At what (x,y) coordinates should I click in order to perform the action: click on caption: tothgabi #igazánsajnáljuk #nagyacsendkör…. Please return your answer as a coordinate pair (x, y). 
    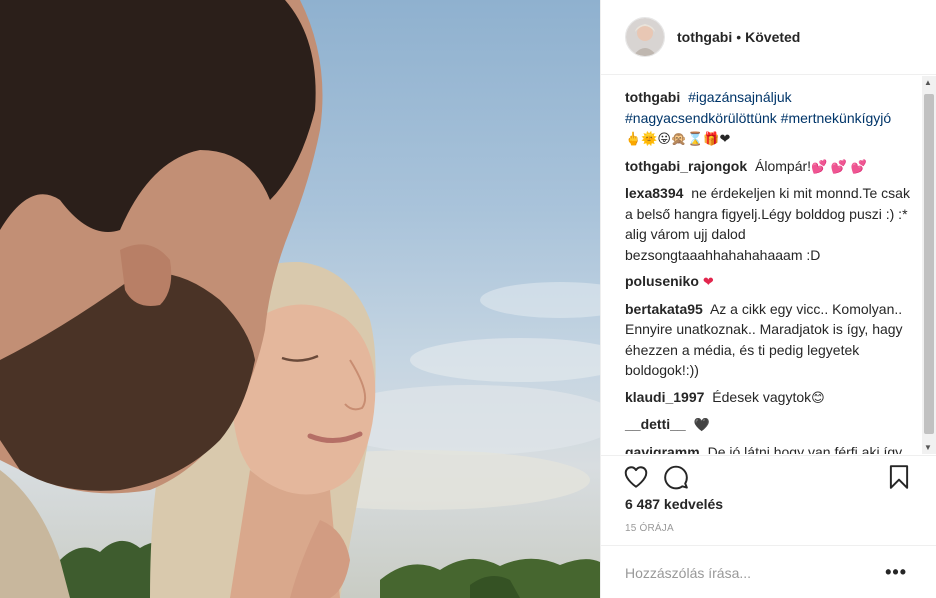
    Looking at the image, I should click on (774, 118).